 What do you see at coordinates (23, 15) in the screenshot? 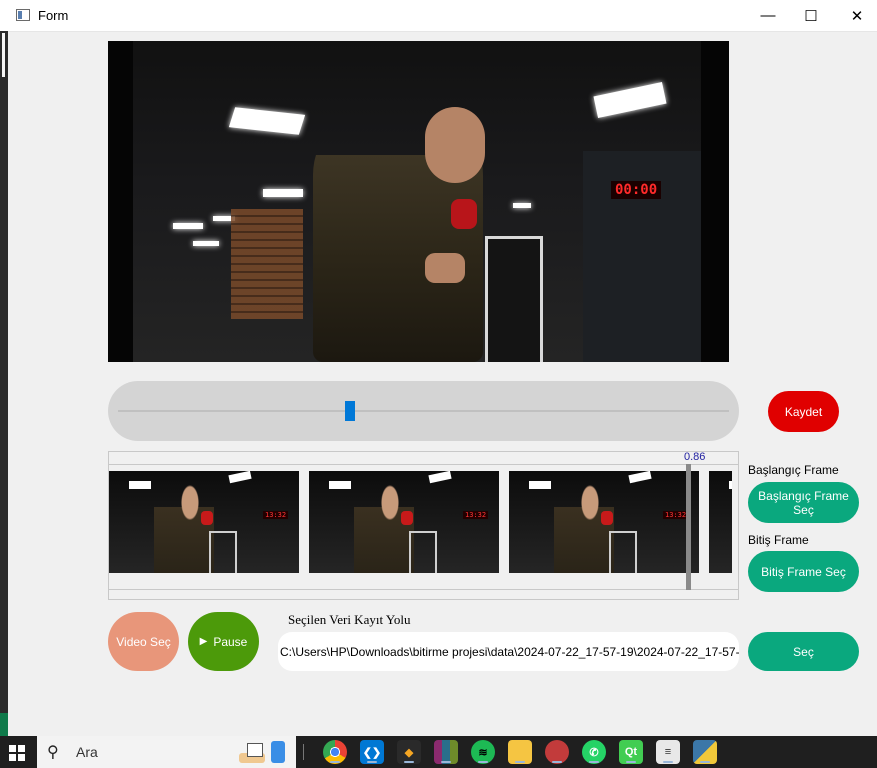
I see `app-icon` at bounding box center [23, 15].